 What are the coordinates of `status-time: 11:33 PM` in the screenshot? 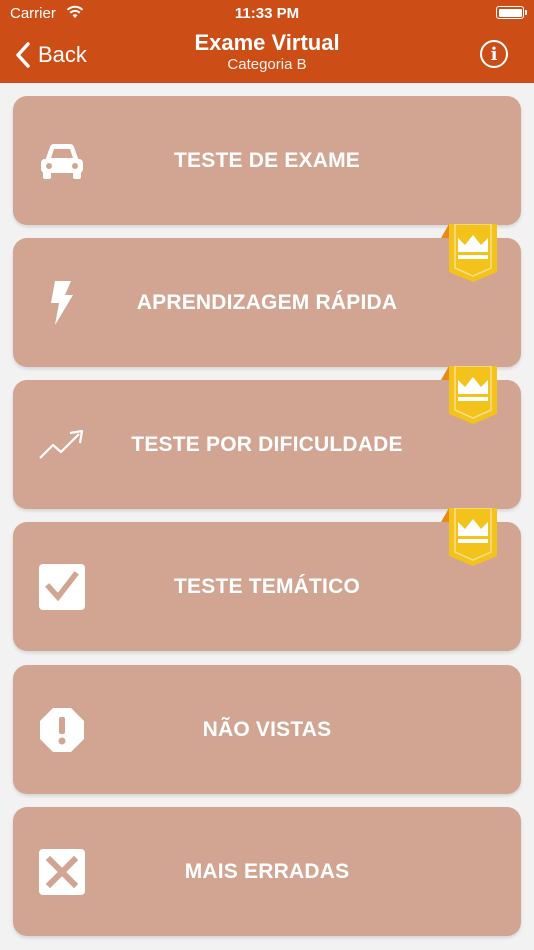 It's located at (267, 13).